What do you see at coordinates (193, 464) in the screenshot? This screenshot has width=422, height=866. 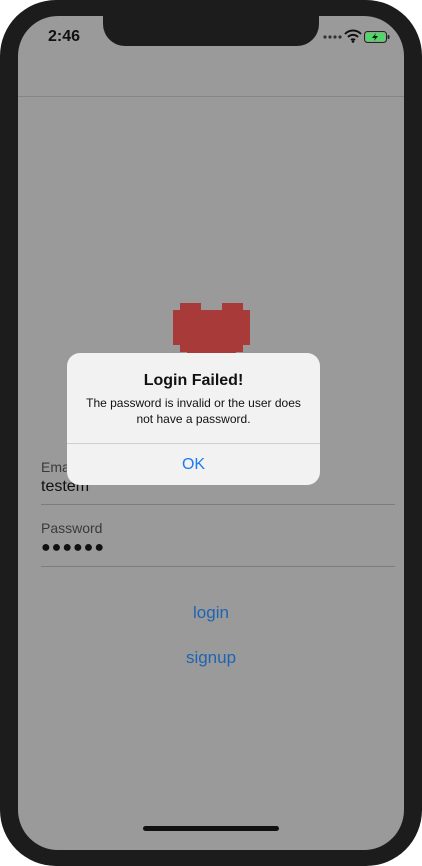 I see `alert-ok-button: OK` at bounding box center [193, 464].